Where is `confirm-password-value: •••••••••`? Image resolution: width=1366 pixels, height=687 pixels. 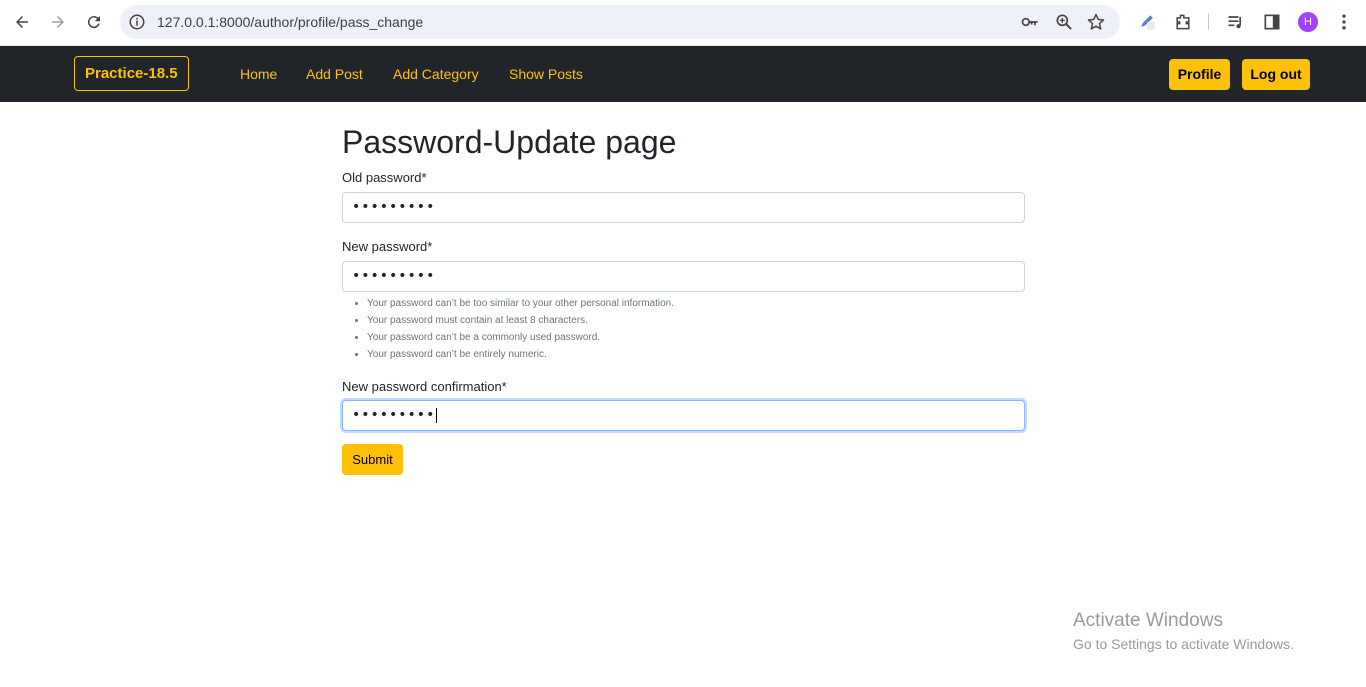 confirm-password-value: ••••••••• is located at coordinates (394, 415).